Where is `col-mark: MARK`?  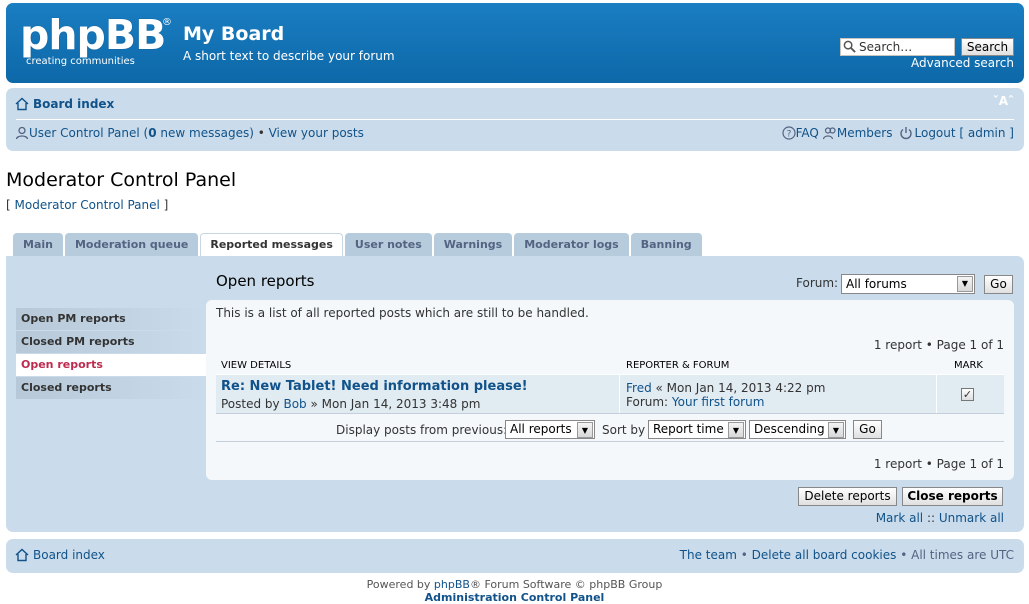
col-mark: MARK is located at coordinates (968, 365).